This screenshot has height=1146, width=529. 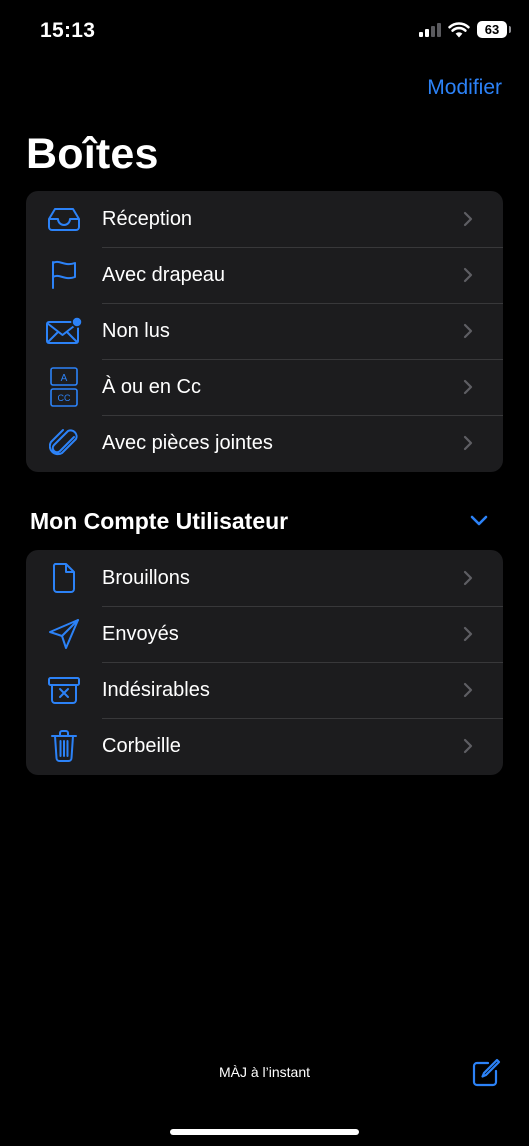 I want to click on trash-icon, so click(x=64, y=746).